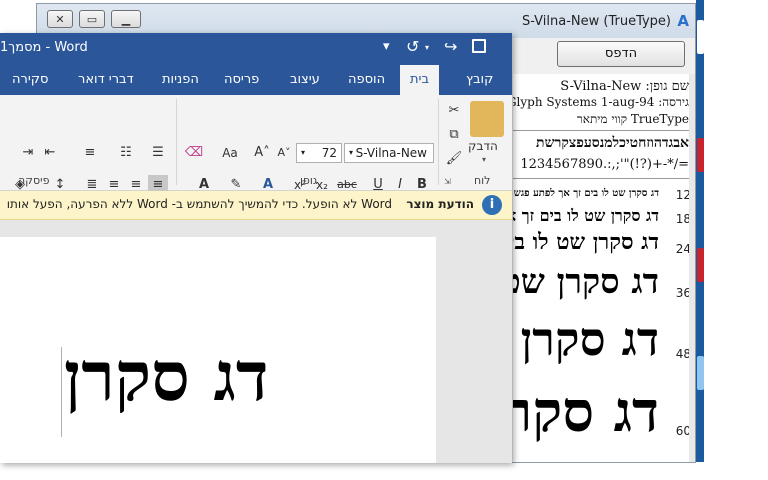  Describe the element at coordinates (50, 153) in the screenshot. I see `decrease-indent-icon: ⇤` at that location.